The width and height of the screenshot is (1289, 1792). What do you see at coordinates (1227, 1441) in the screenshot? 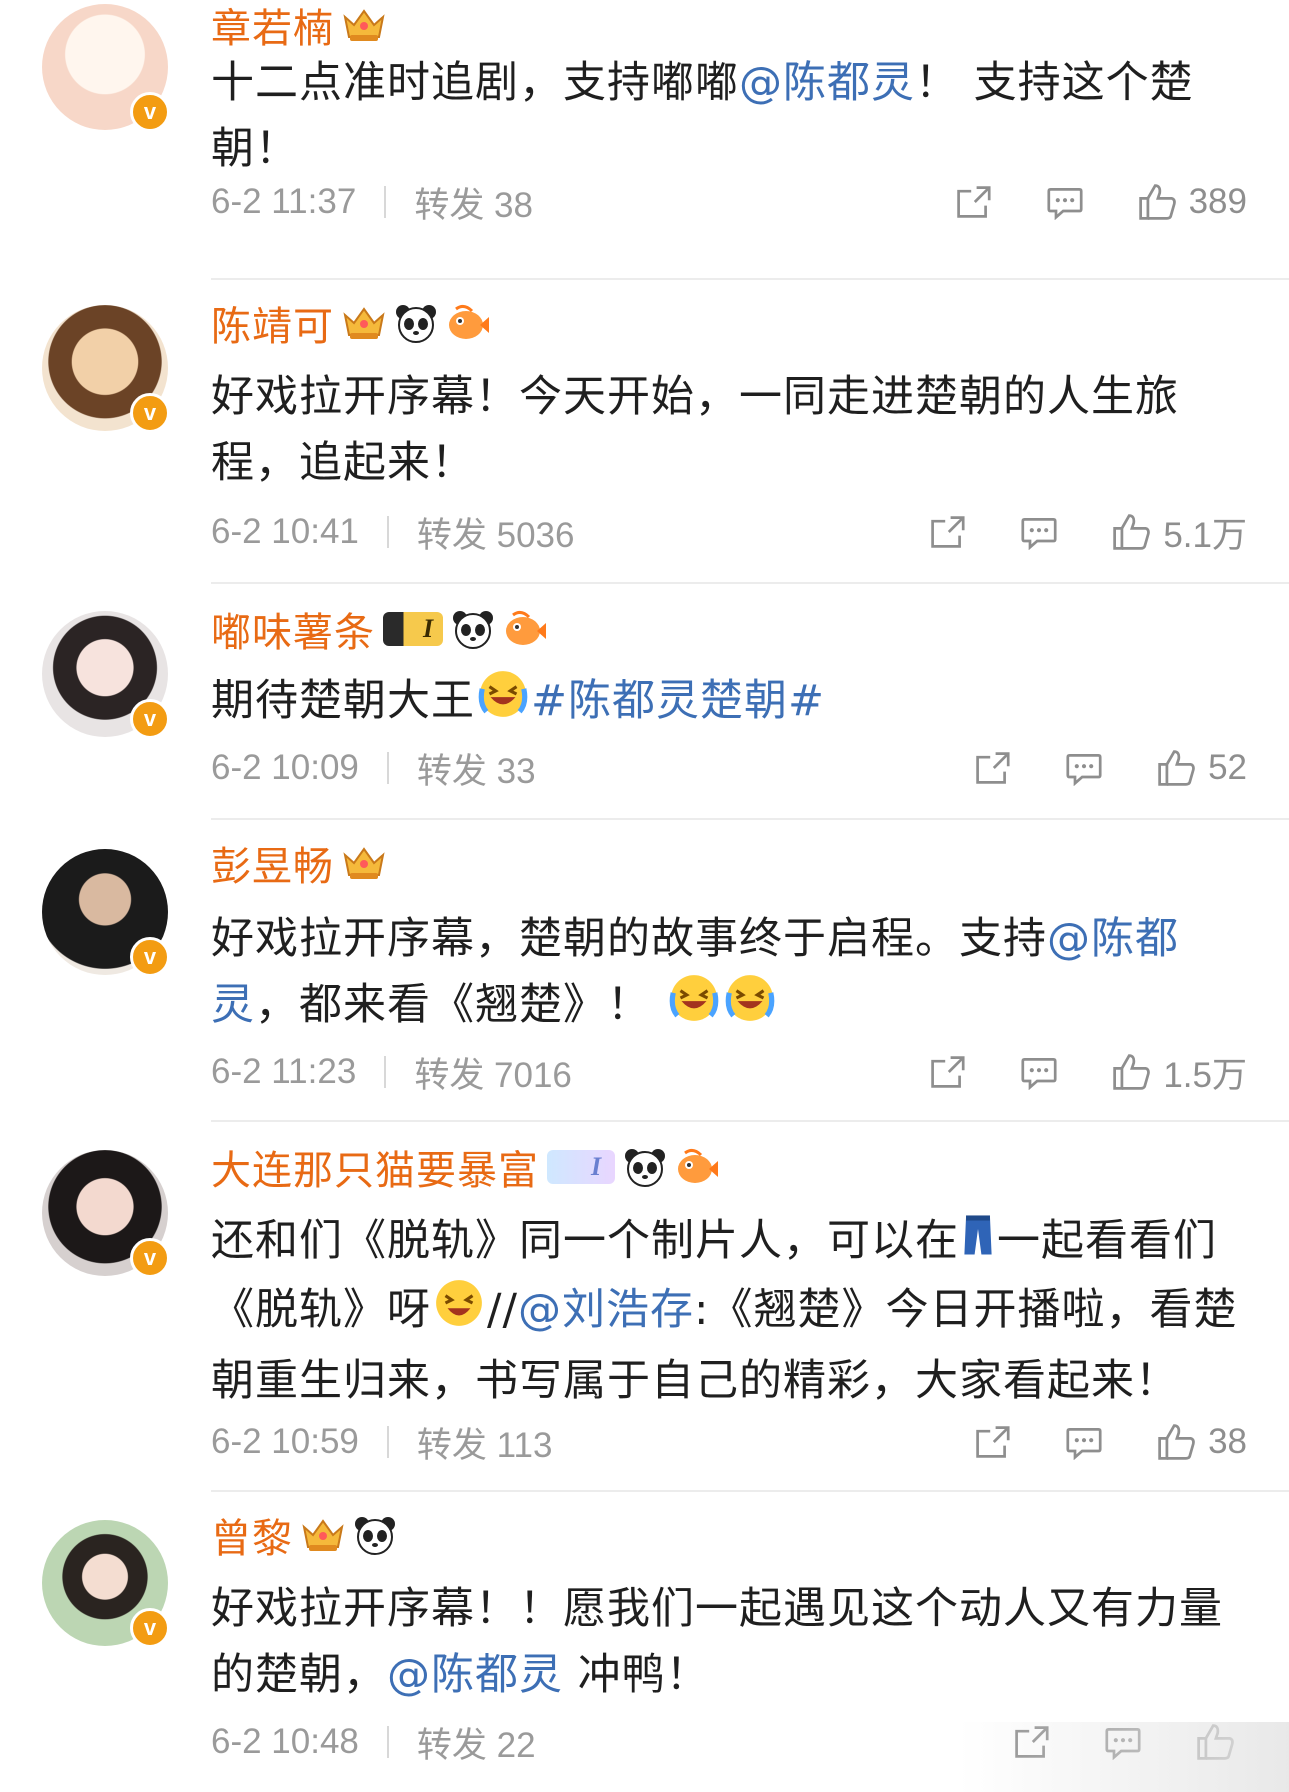
I see `like-count: 38` at bounding box center [1227, 1441].